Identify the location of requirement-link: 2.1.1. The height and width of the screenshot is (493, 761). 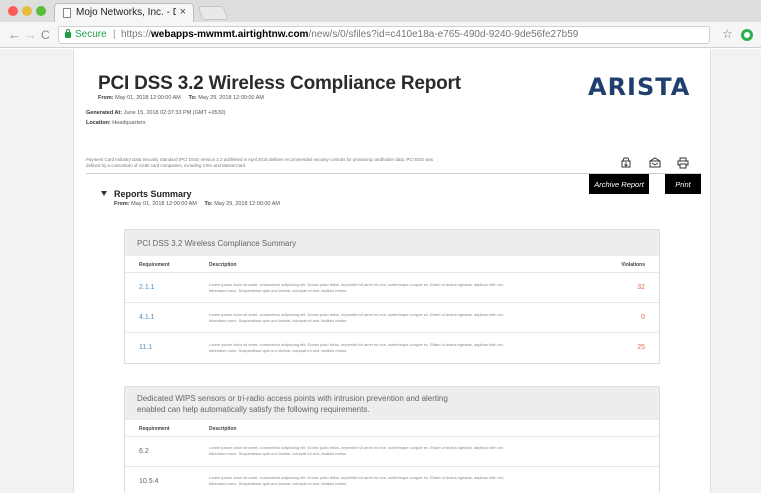
(147, 287).